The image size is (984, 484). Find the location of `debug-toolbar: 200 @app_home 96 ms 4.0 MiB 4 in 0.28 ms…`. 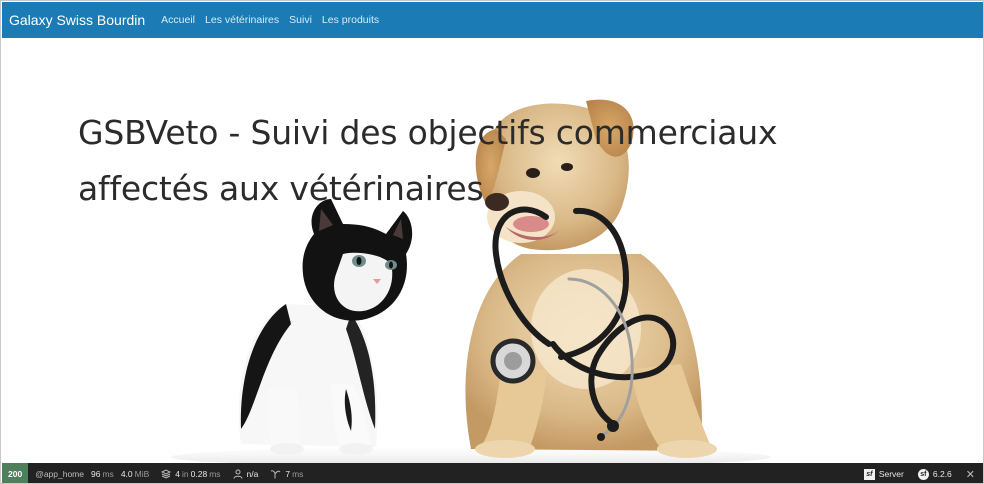

debug-toolbar: 200 @app_home 96 ms 4.0 MiB 4 in 0.28 ms… is located at coordinates (492, 473).